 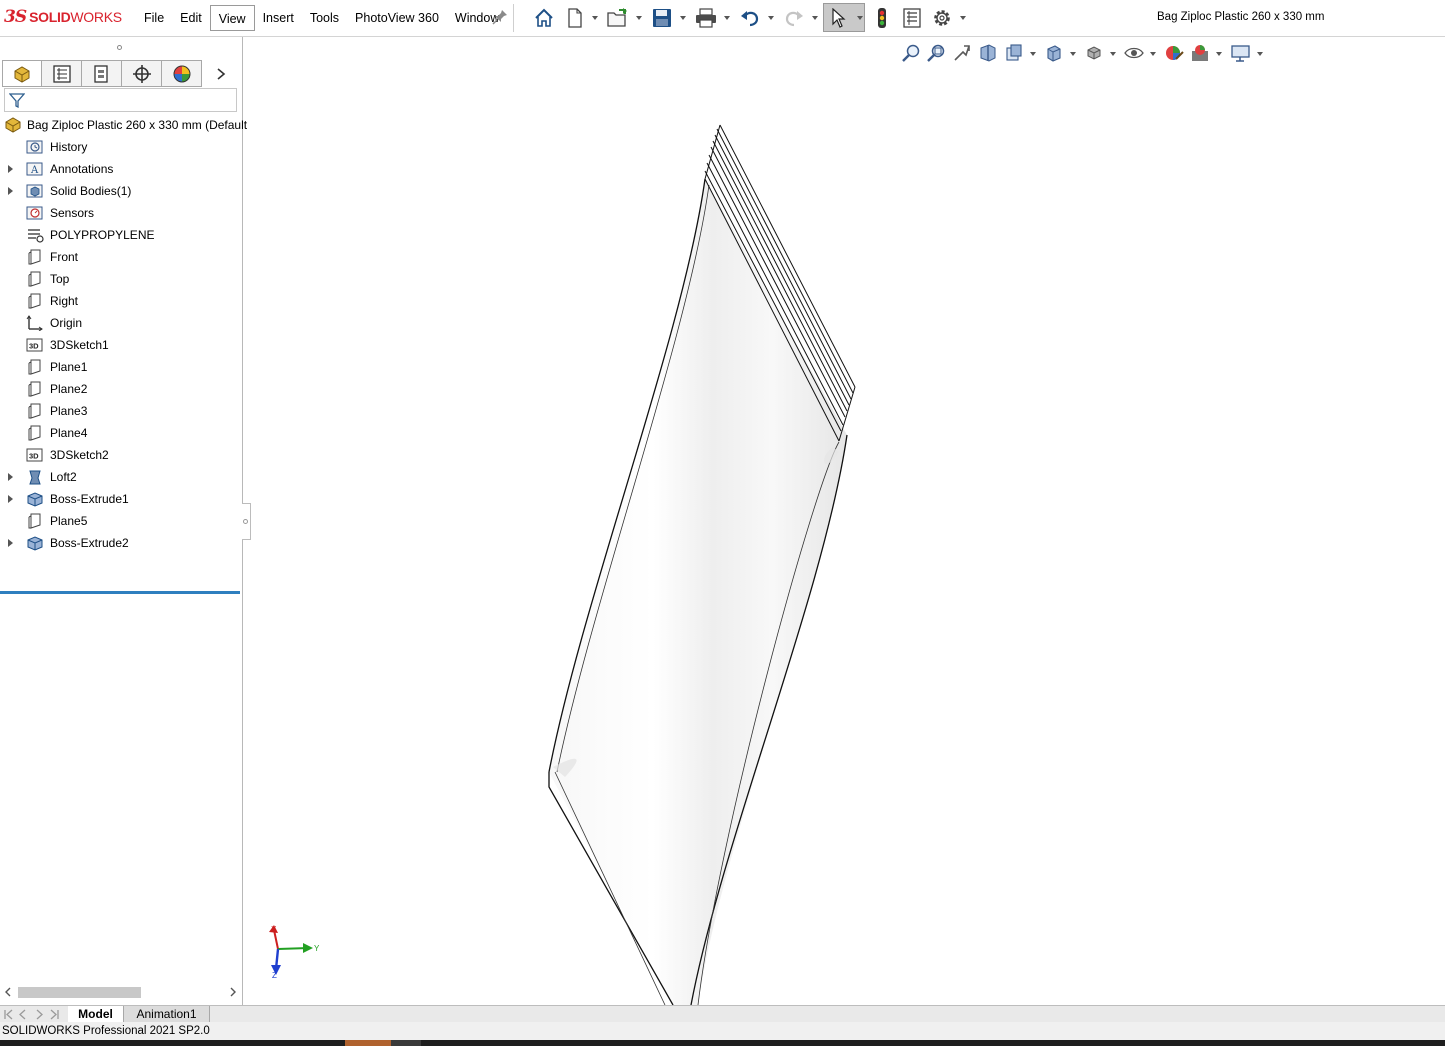 What do you see at coordinates (191, 18) in the screenshot?
I see `menu-edit: Edit` at bounding box center [191, 18].